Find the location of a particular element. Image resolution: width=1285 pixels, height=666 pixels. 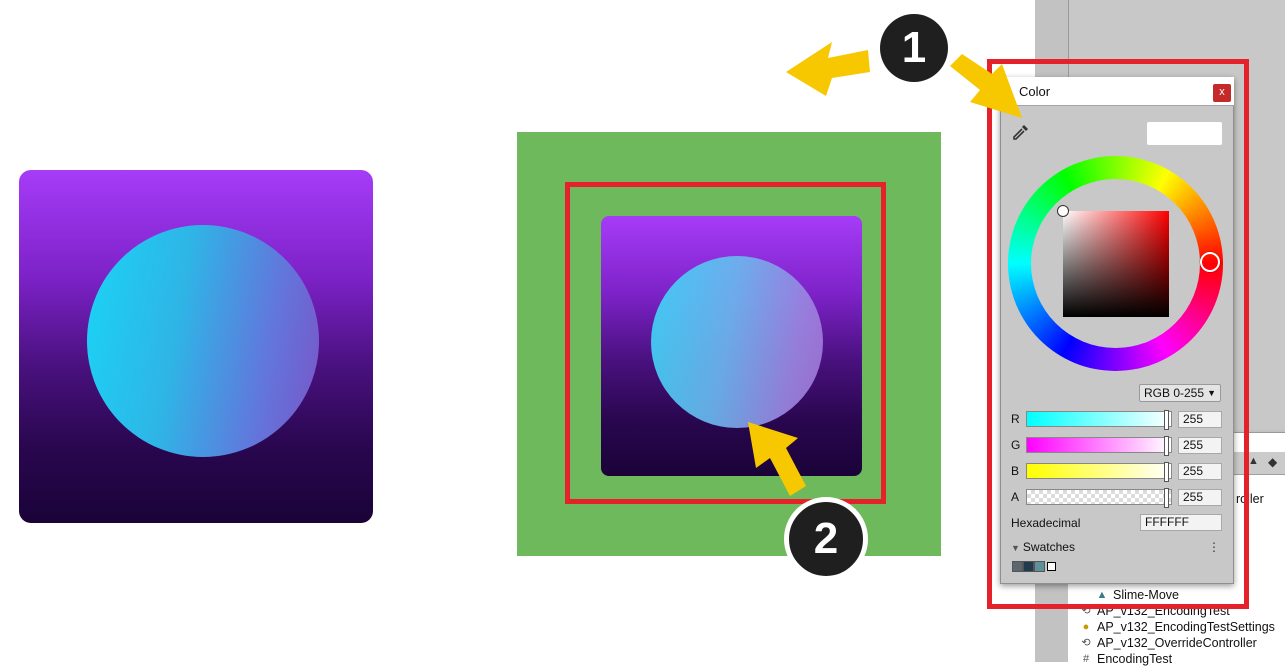

tag-icon: ◆ is located at coordinates (1272, 462).